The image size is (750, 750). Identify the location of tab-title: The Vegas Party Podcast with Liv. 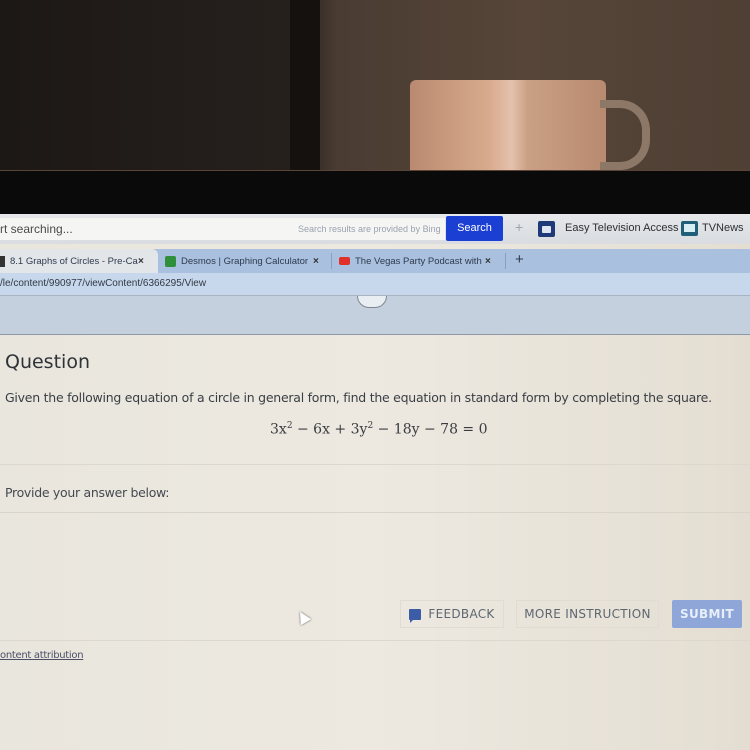
(420, 261).